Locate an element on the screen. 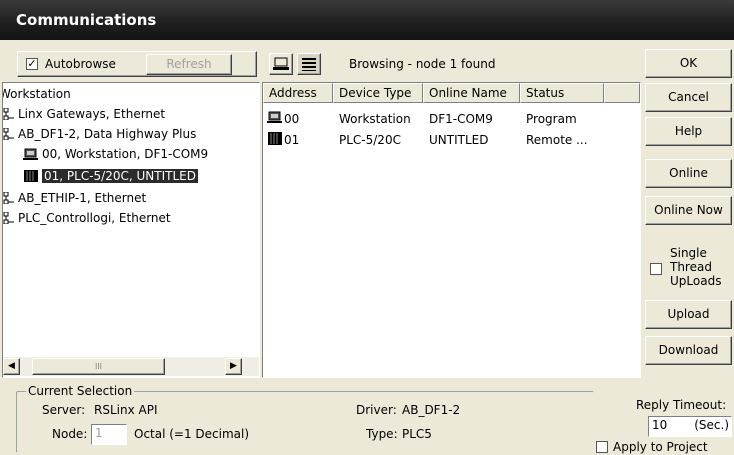  tree-item-linx-gateways: Linx Gateways, Ethernet is located at coordinates (84, 114).